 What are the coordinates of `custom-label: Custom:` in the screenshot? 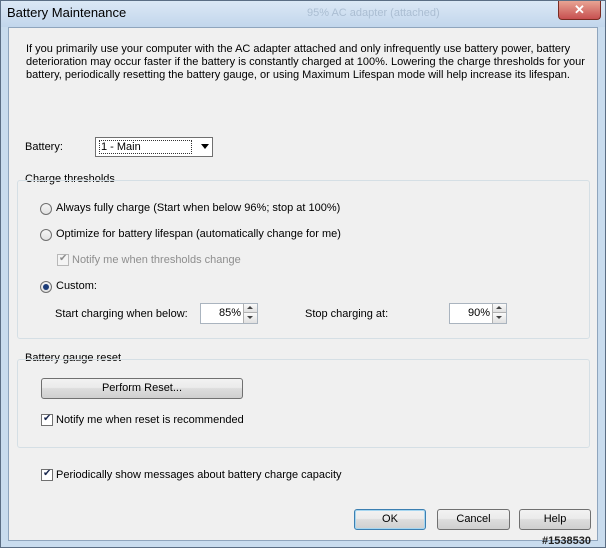 It's located at (76, 286).